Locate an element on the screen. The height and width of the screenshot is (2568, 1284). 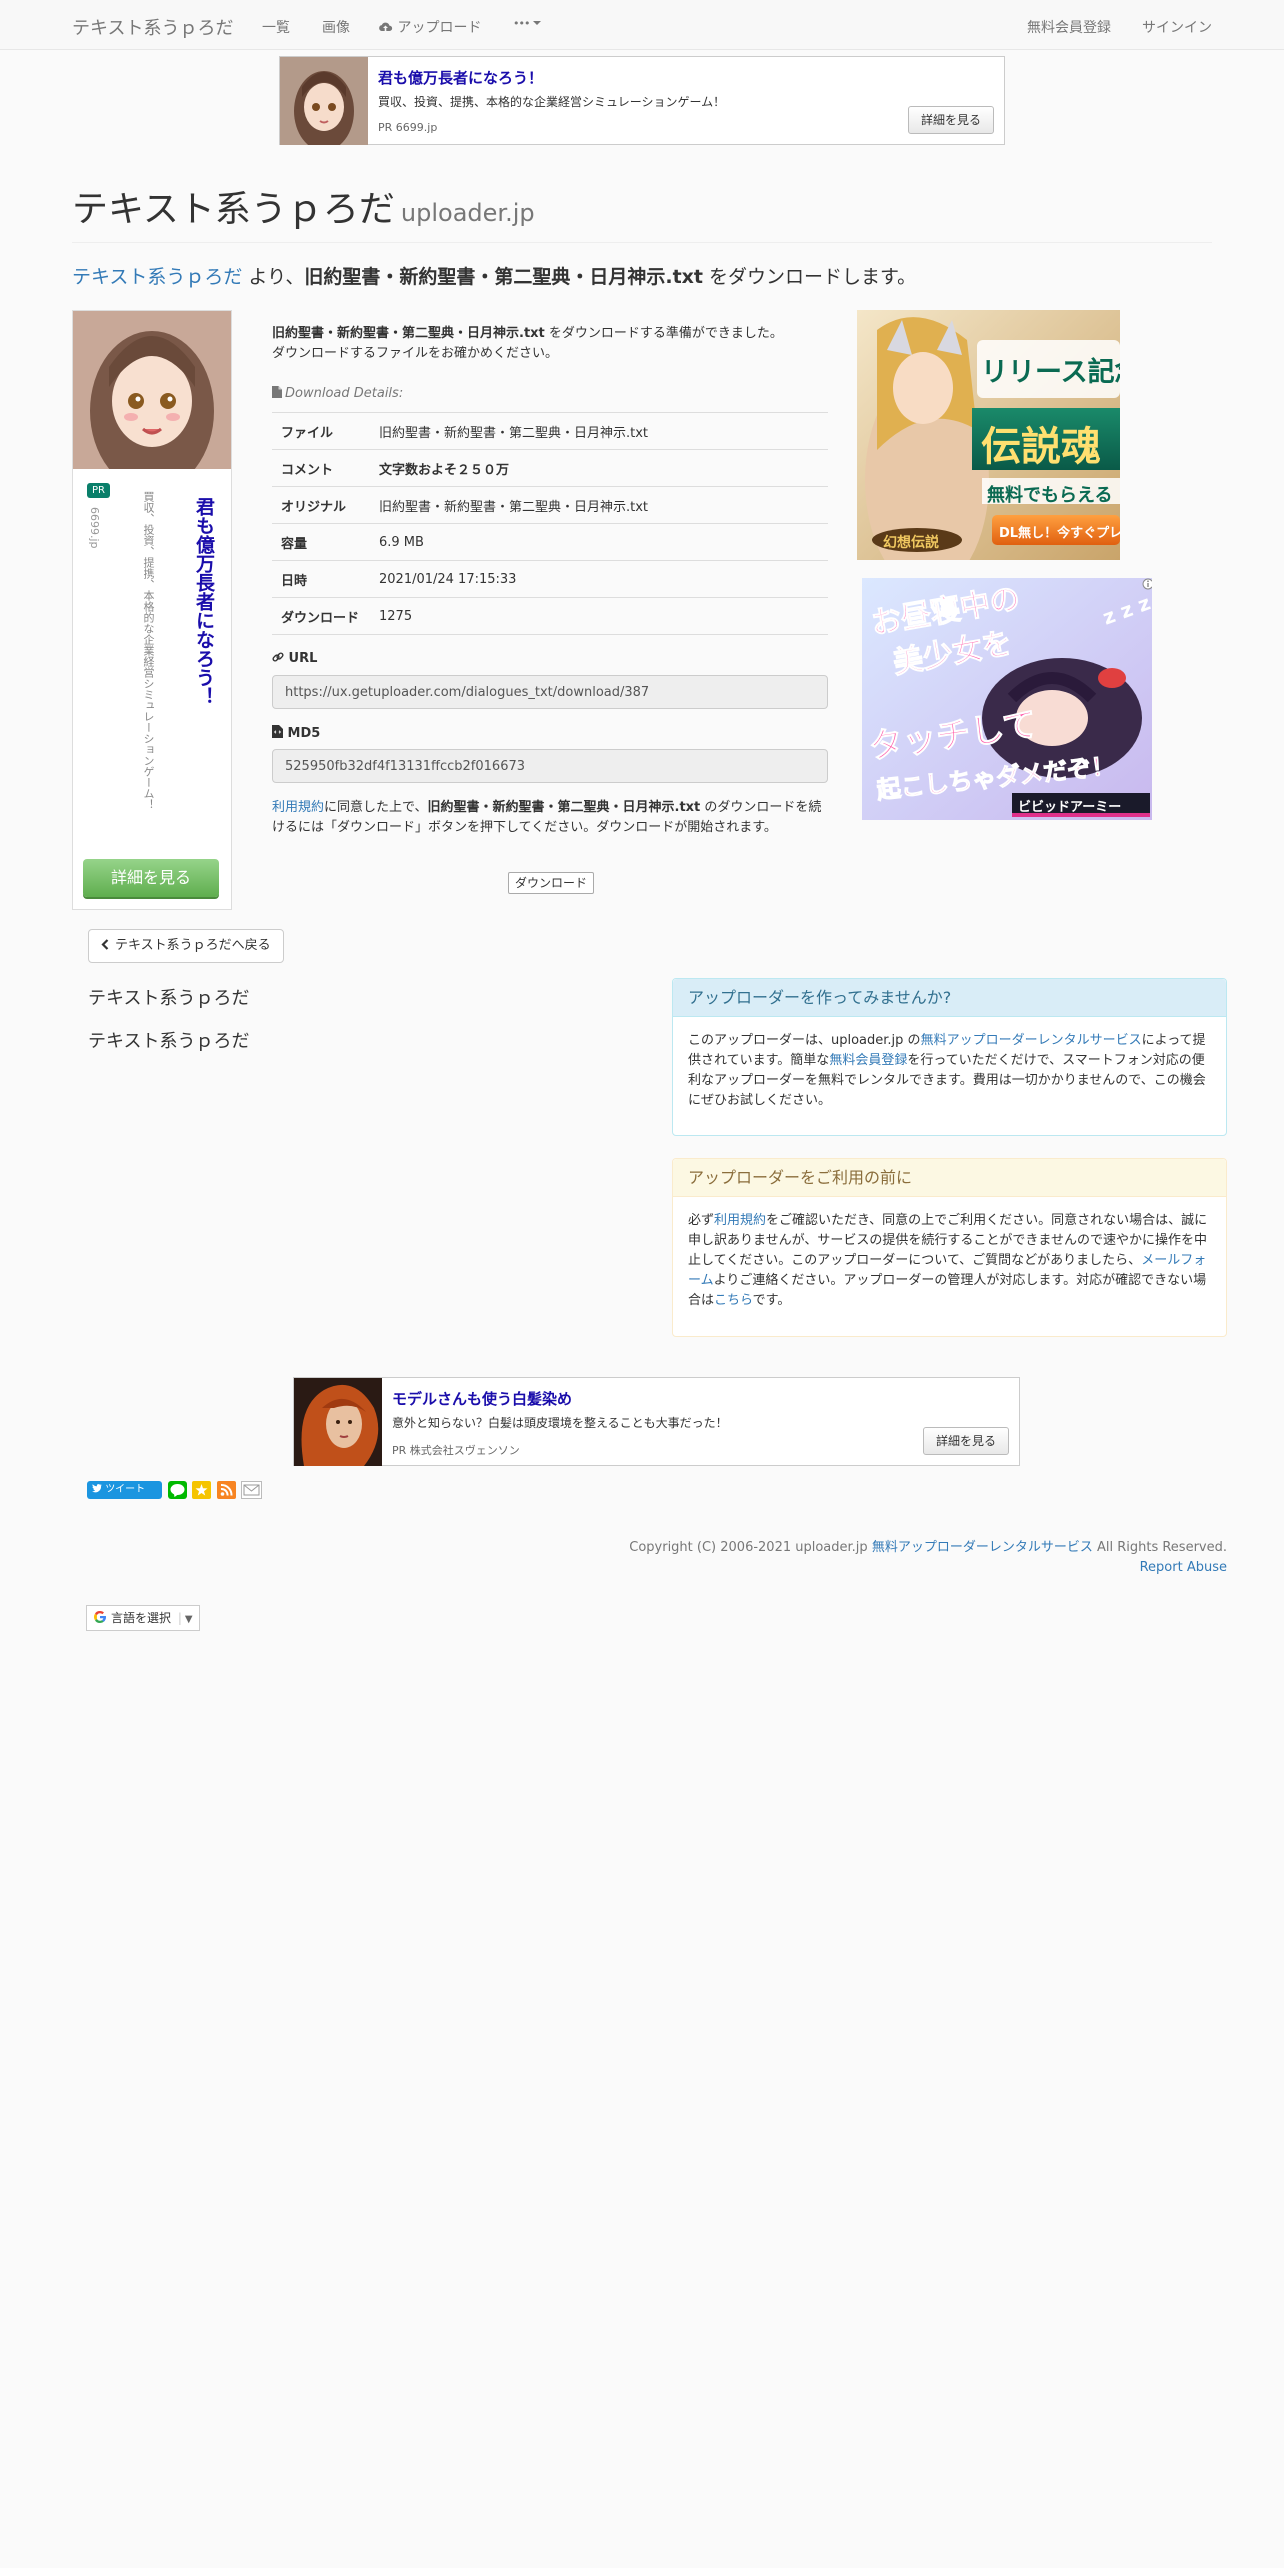
ad-pr-label: PR 6699.jp is located at coordinates (408, 127).